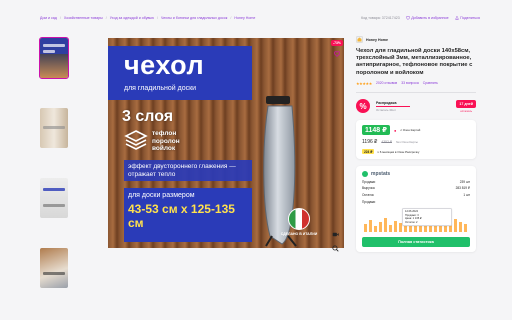  Describe the element at coordinates (148, 116) in the screenshot. I see `hero-layers-title: 3 слоя` at that location.